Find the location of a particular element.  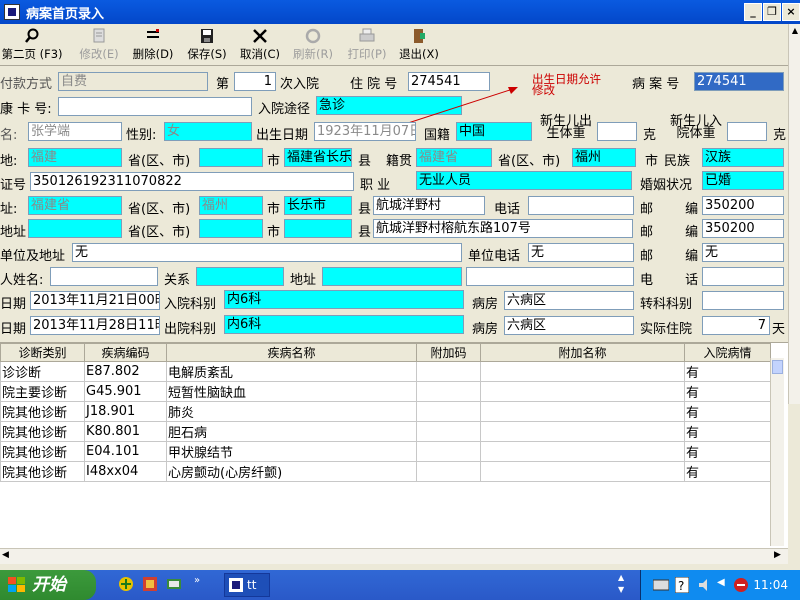

next-page-button: 第二页 (F3) is located at coordinates (32, 45).